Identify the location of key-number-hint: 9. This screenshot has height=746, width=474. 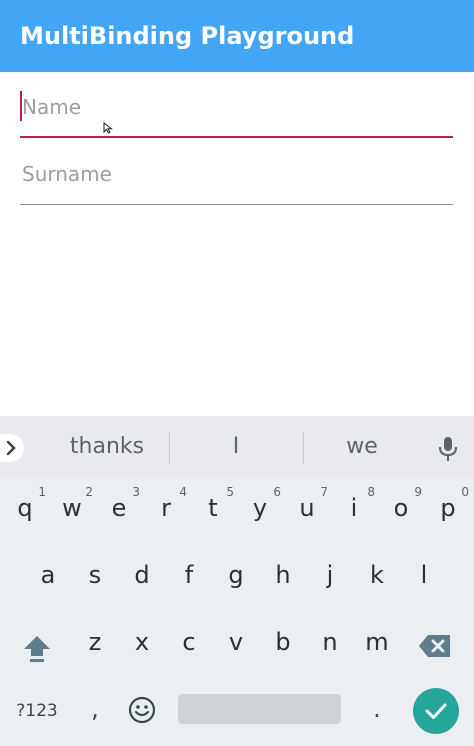
(418, 492).